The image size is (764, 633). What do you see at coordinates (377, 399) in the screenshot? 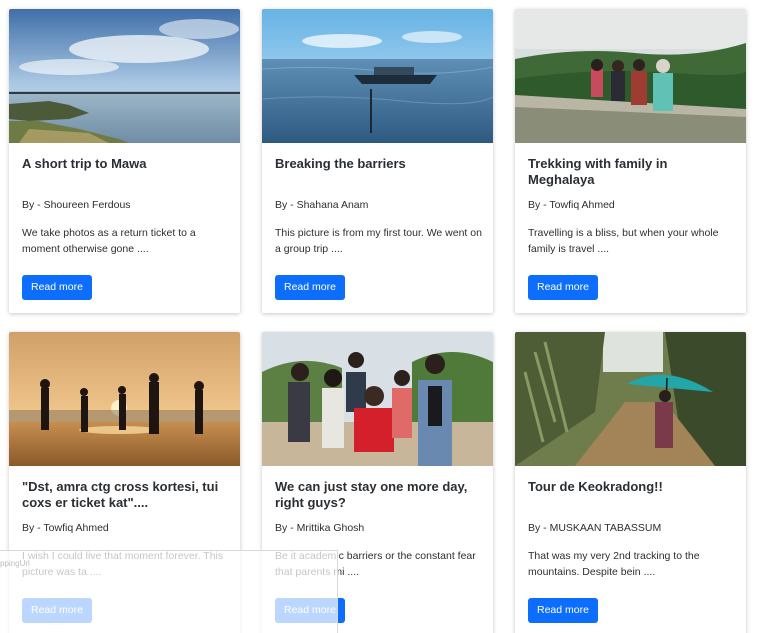
I see `card-image-one-more-day` at bounding box center [377, 399].